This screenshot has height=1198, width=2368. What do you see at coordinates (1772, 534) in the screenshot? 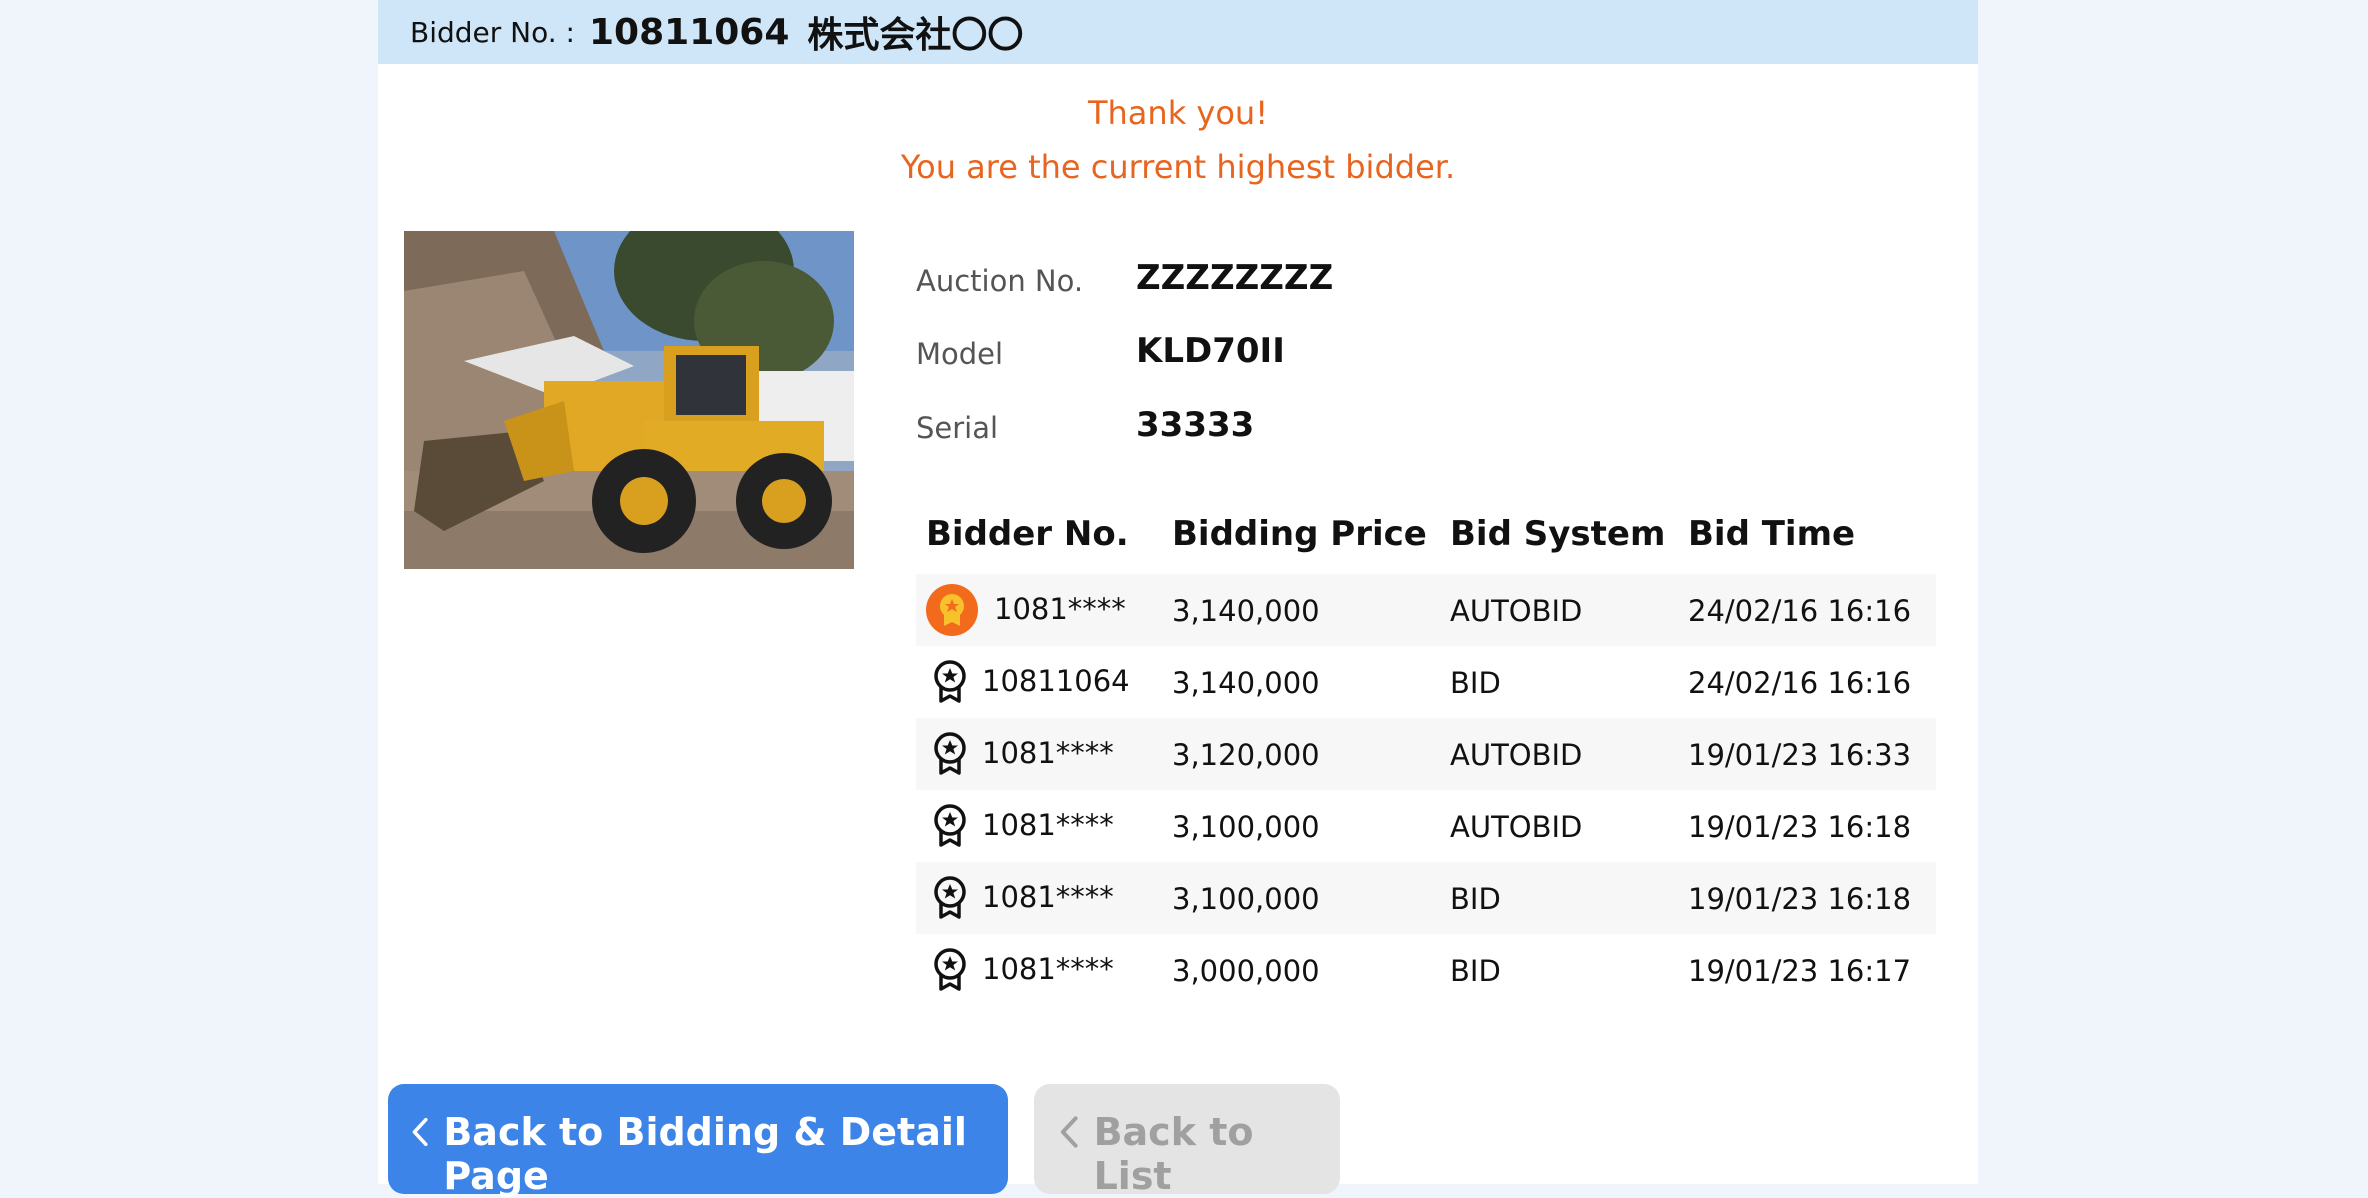
I see `col-bid-time: Bid Time` at bounding box center [1772, 534].